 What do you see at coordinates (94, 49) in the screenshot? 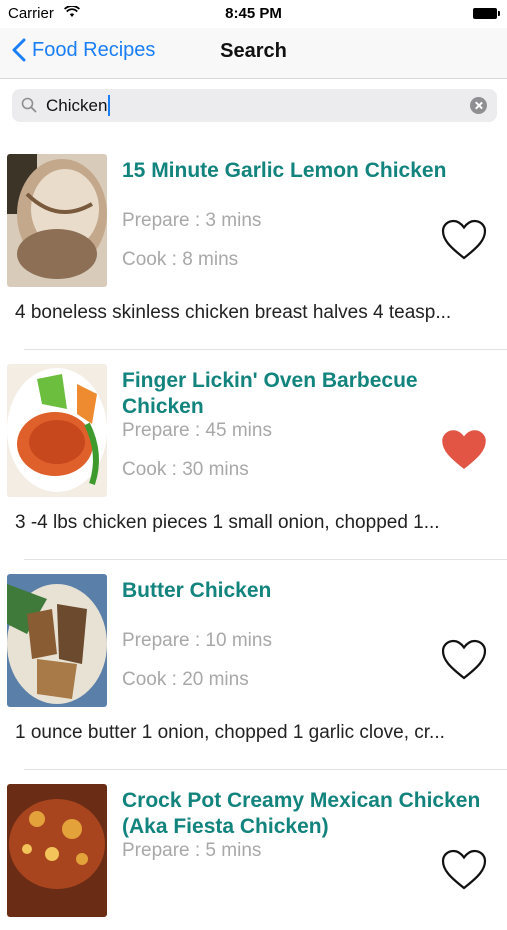
I see `back-button-label: Food Recipes` at bounding box center [94, 49].